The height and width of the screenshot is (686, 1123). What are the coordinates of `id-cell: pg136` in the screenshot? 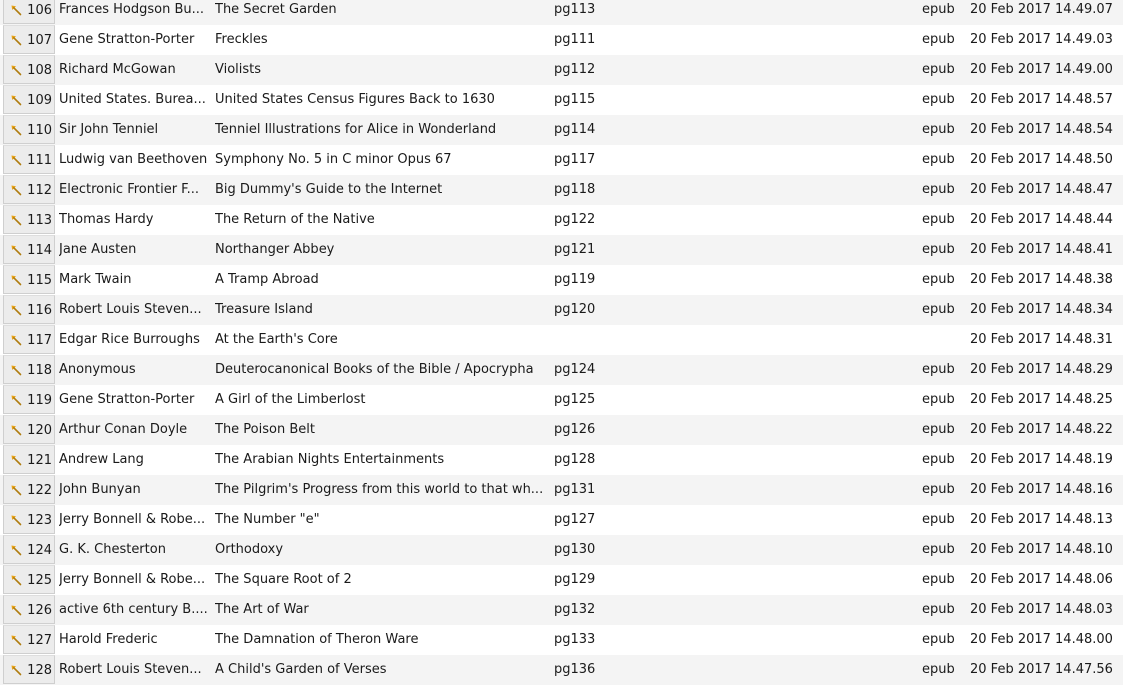 It's located at (594, 670).